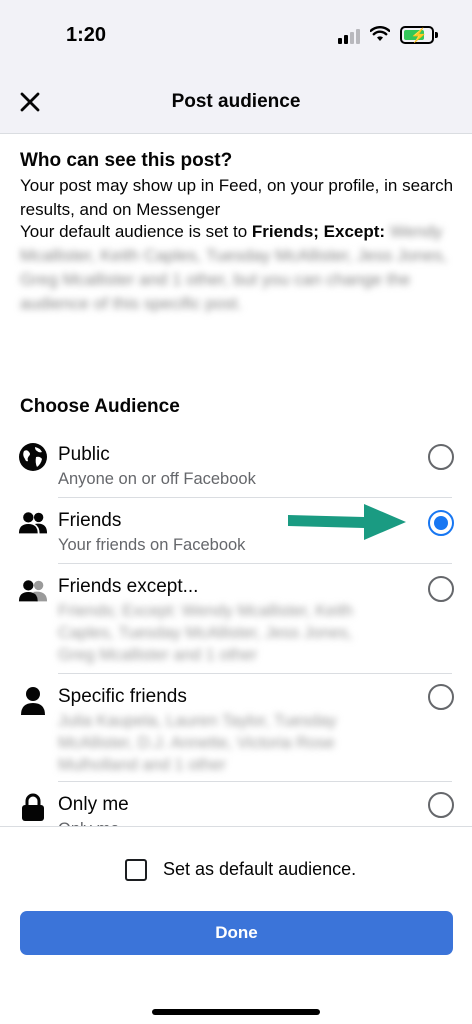 This screenshot has height=1024, width=472. I want to click on option-label: Friends, so click(90, 520).